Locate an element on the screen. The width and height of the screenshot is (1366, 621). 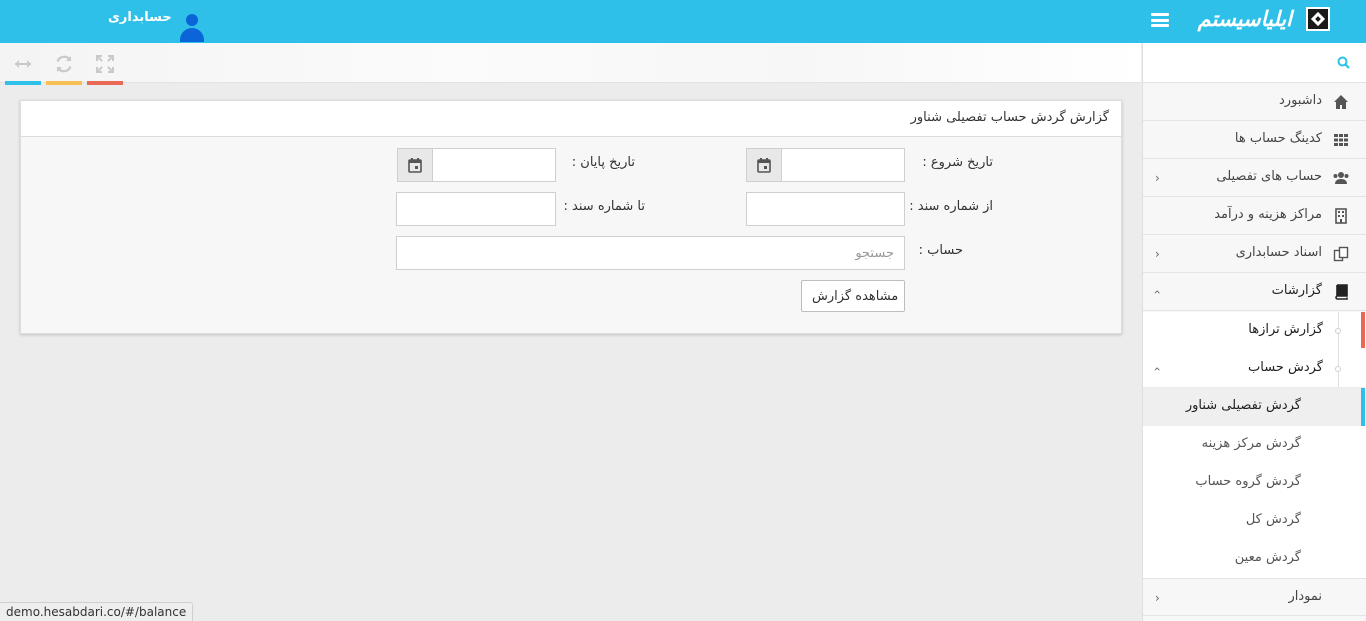
refresh-button is located at coordinates (64, 68).